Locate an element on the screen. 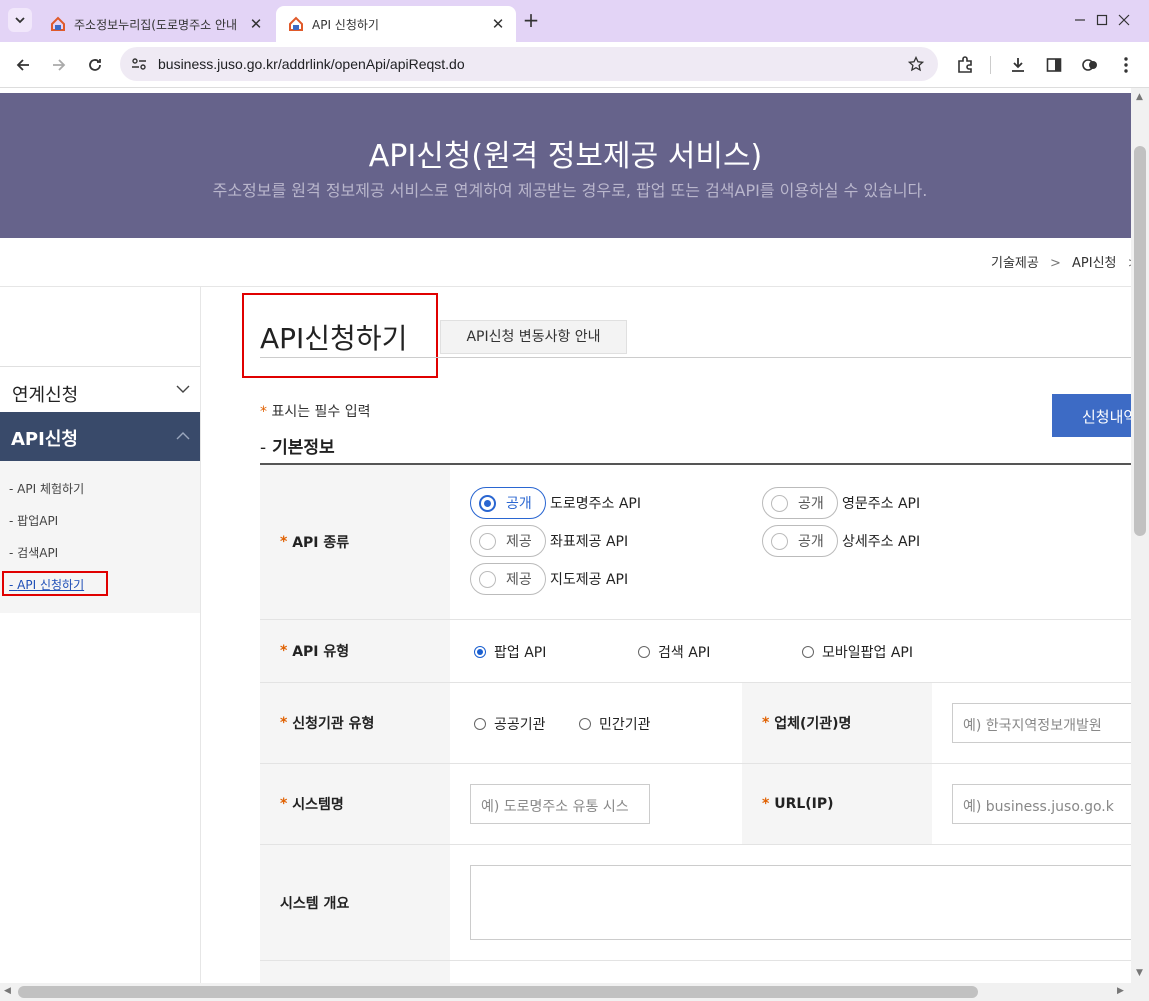 Image resolution: width=1149 pixels, height=1001 pixels. section-dash: - is located at coordinates (263, 448).